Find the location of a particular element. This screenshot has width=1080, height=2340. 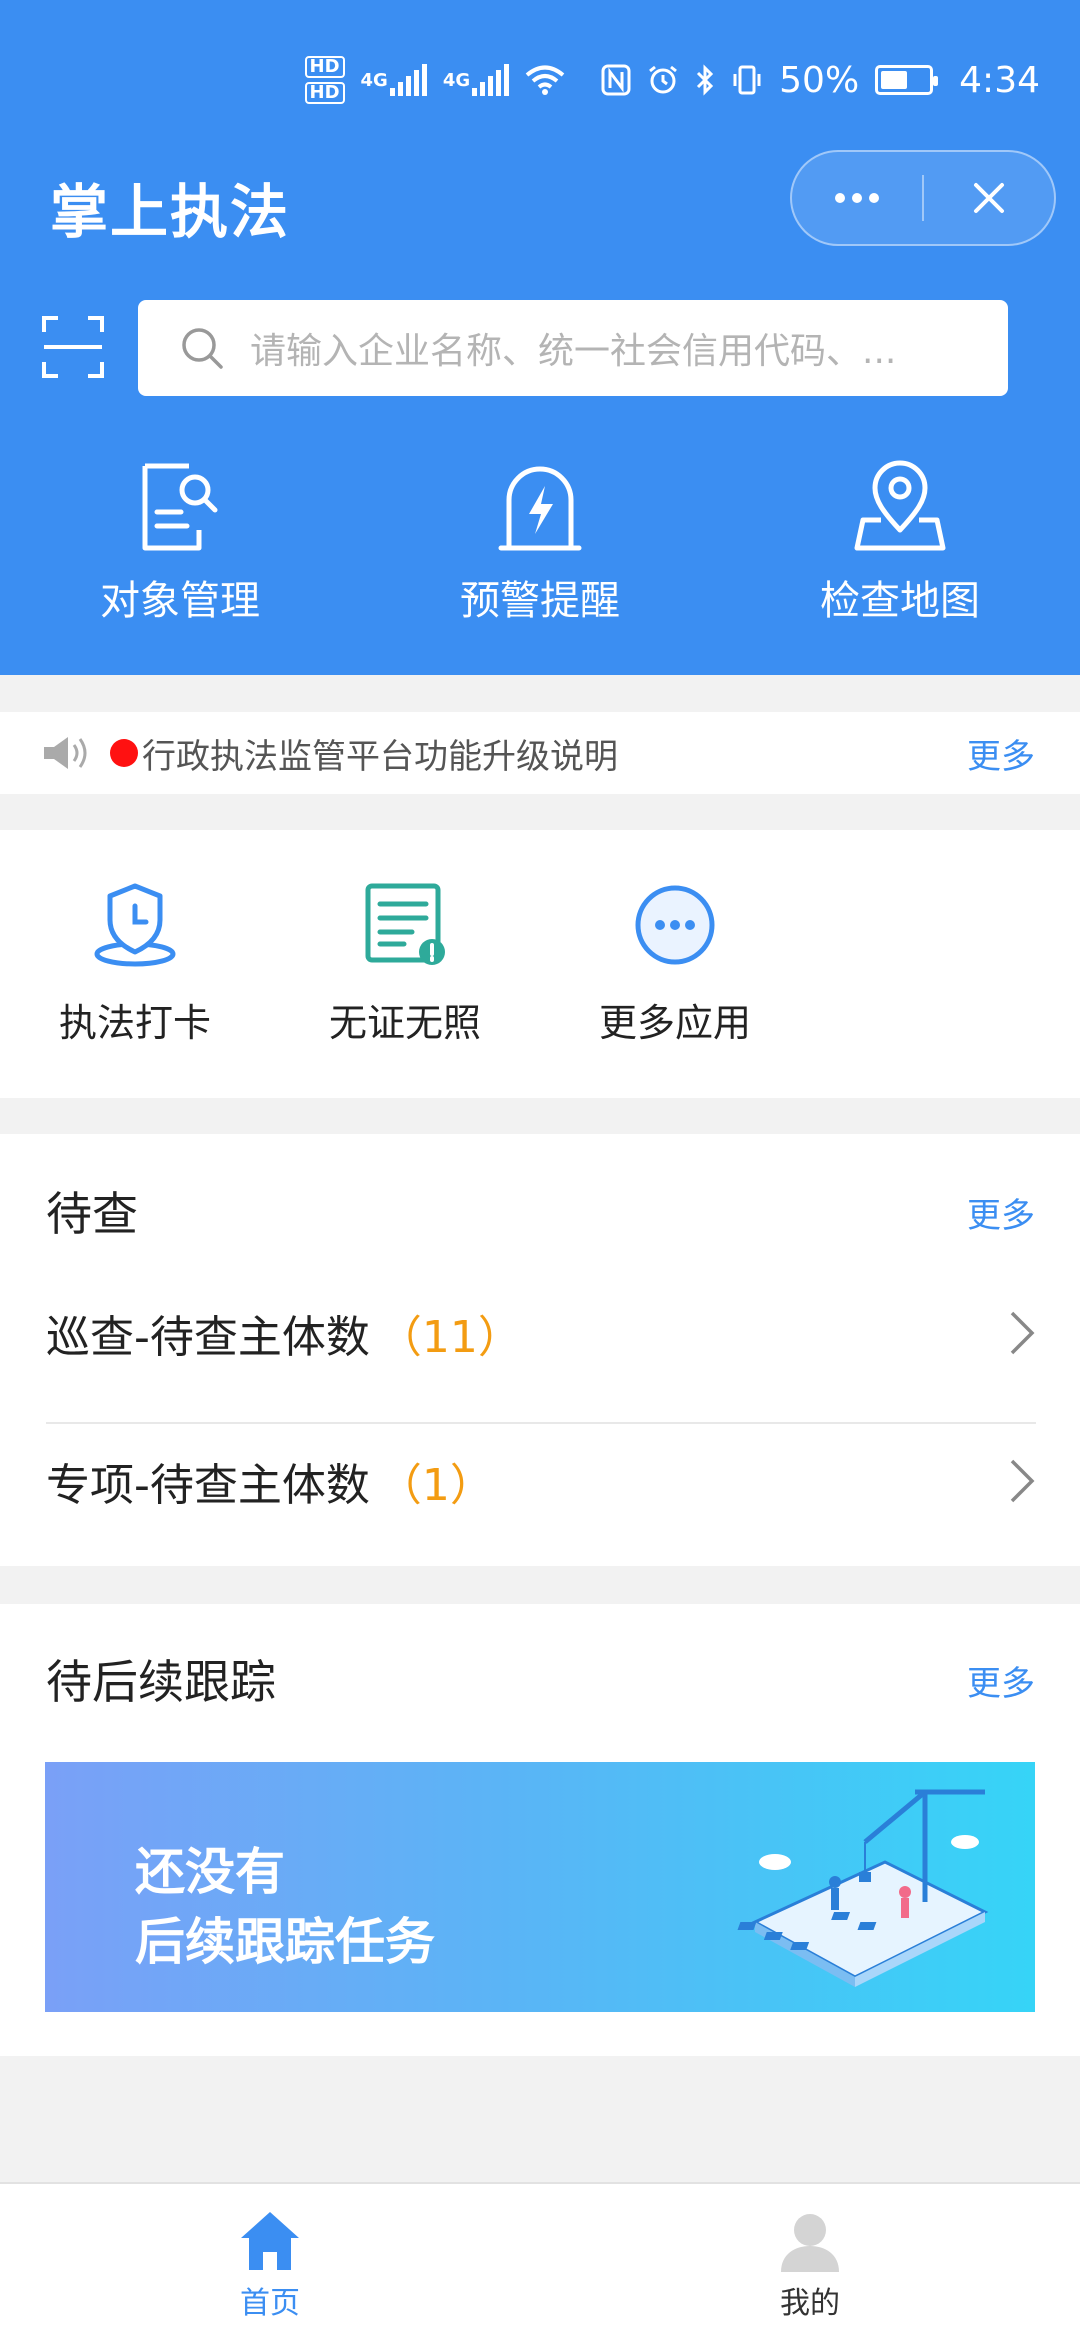

quick-warning-reminder: 预警提醒 is located at coordinates (540, 543).